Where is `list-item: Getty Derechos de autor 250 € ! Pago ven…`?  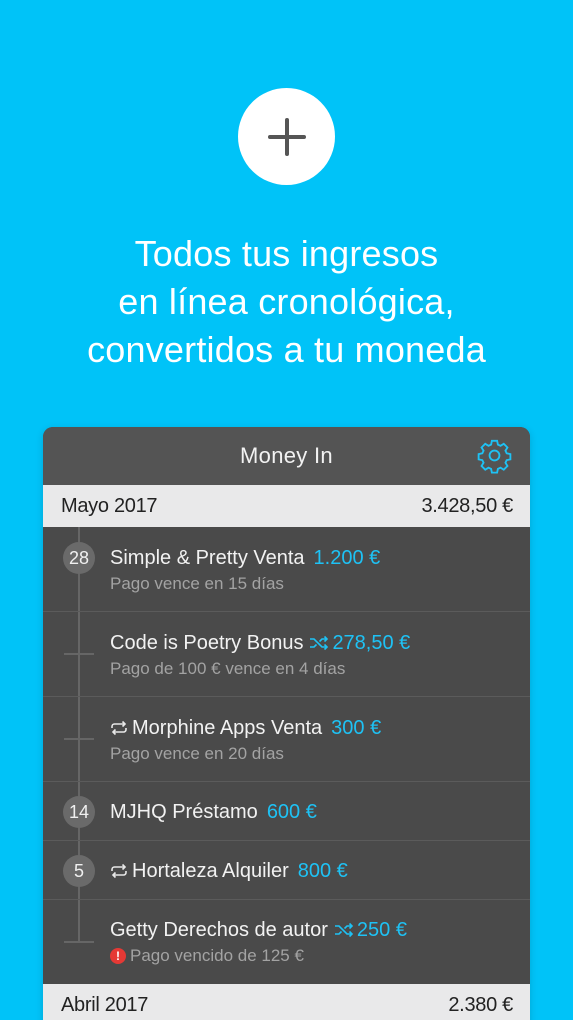 list-item: Getty Derechos de autor 250 € ! Pago ven… is located at coordinates (286, 942).